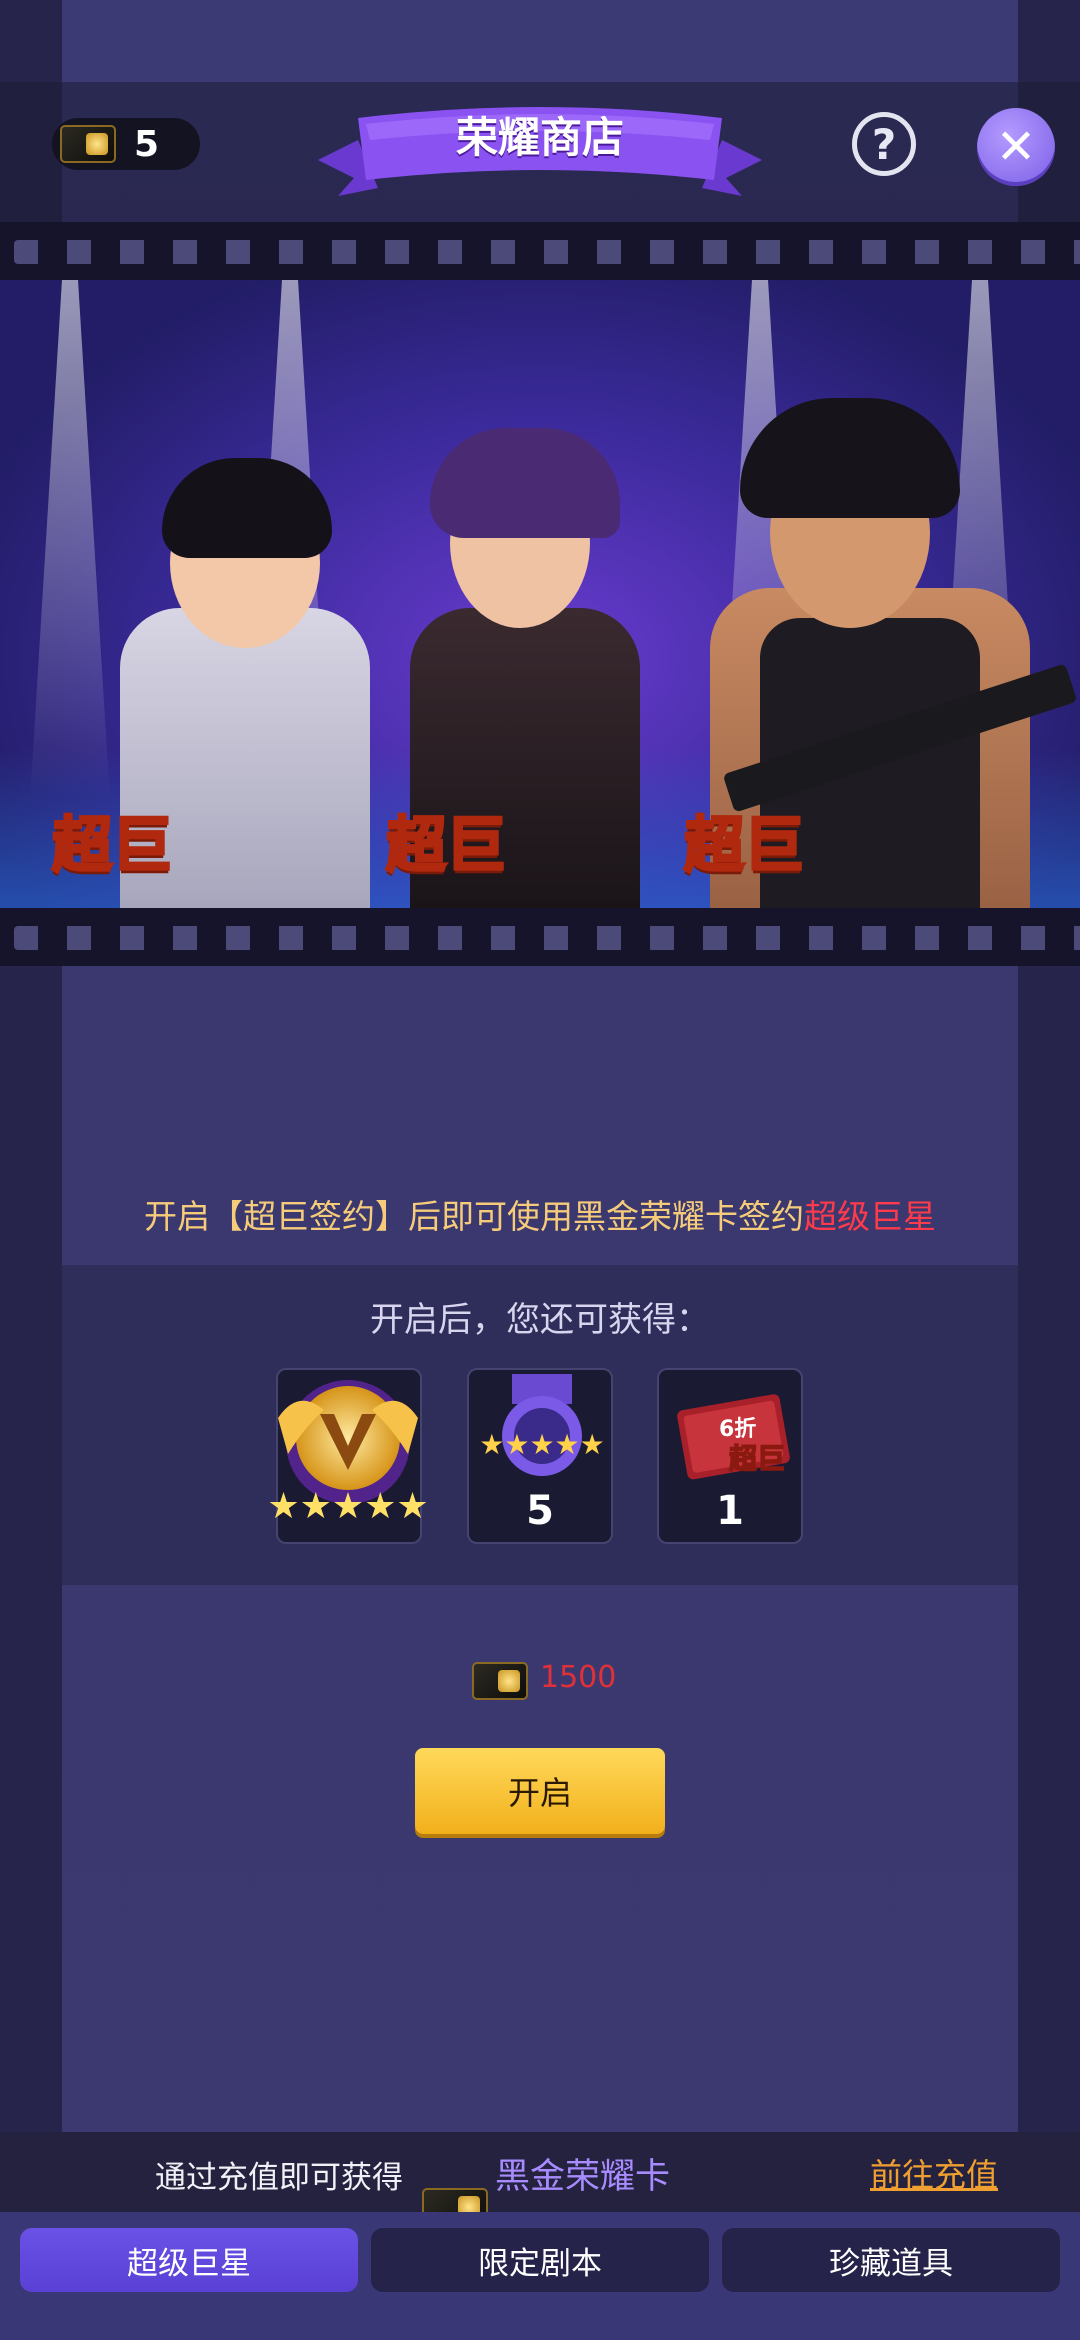 This screenshot has width=1080, height=2340. I want to click on reward-count: 1, so click(730, 1511).